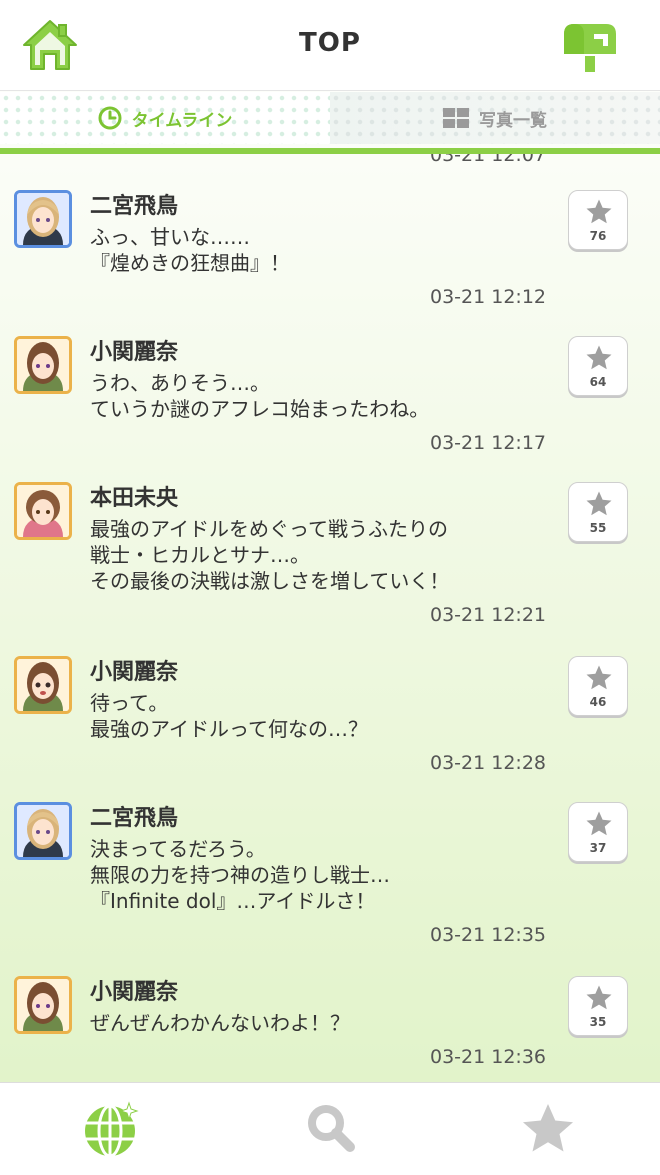  I want to click on tab-photo-list-label: 写真一覧, so click(513, 120).